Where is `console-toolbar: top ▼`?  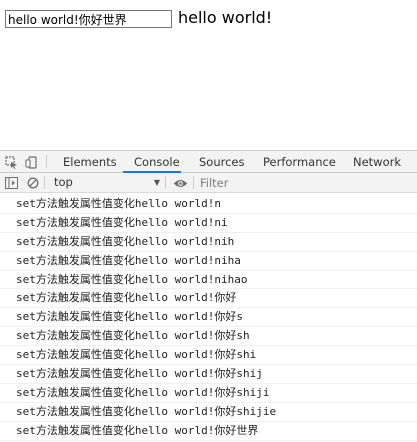
console-toolbar: top ▼ is located at coordinates (208, 183).